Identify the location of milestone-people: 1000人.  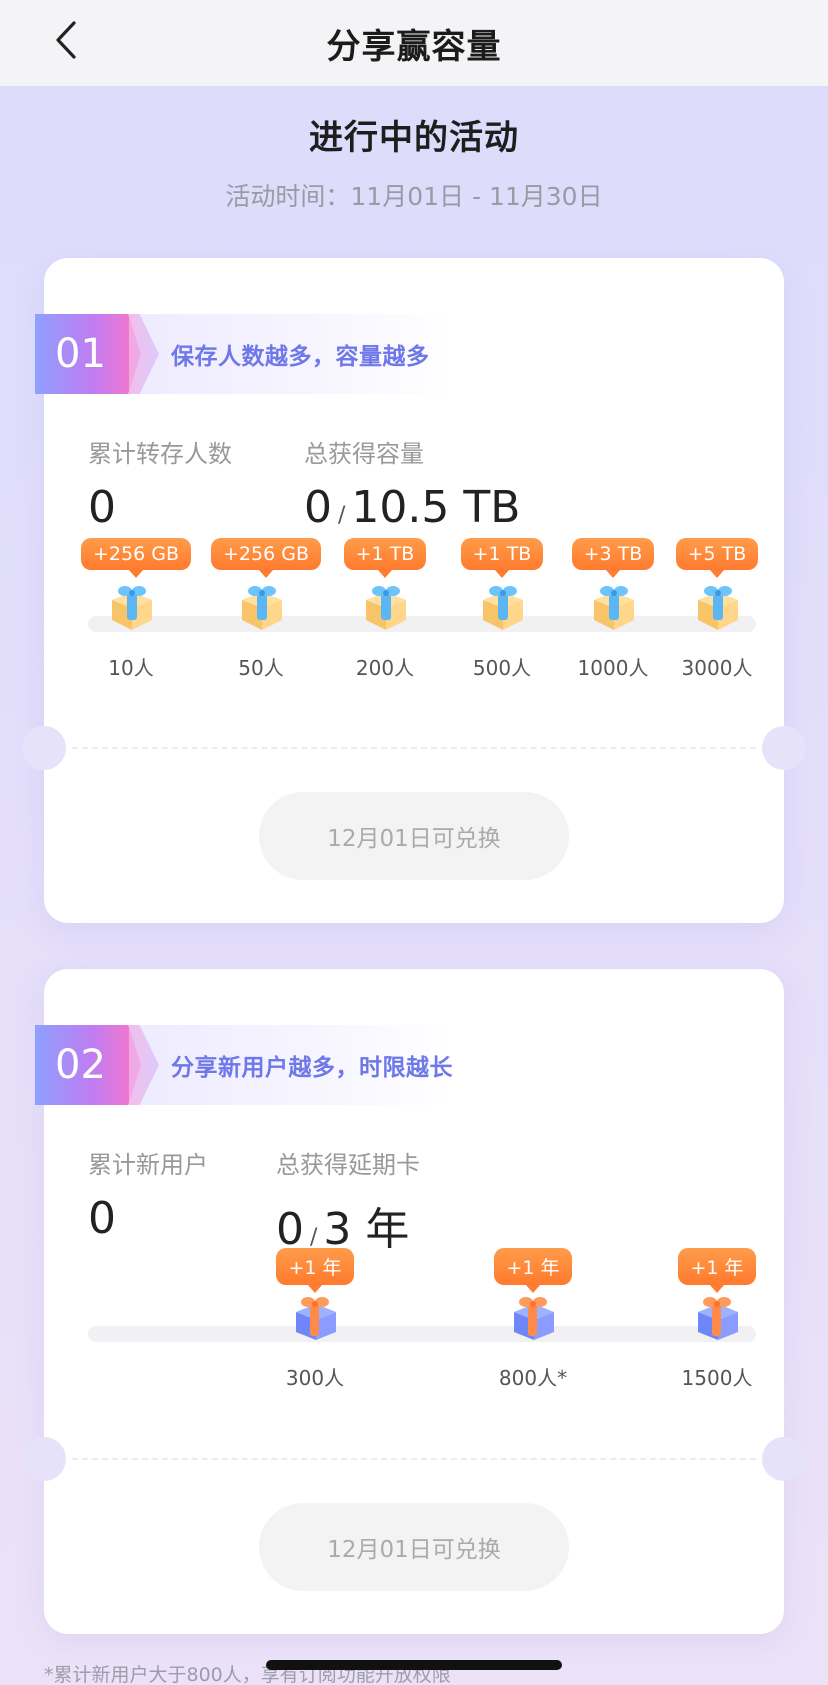
(613, 668).